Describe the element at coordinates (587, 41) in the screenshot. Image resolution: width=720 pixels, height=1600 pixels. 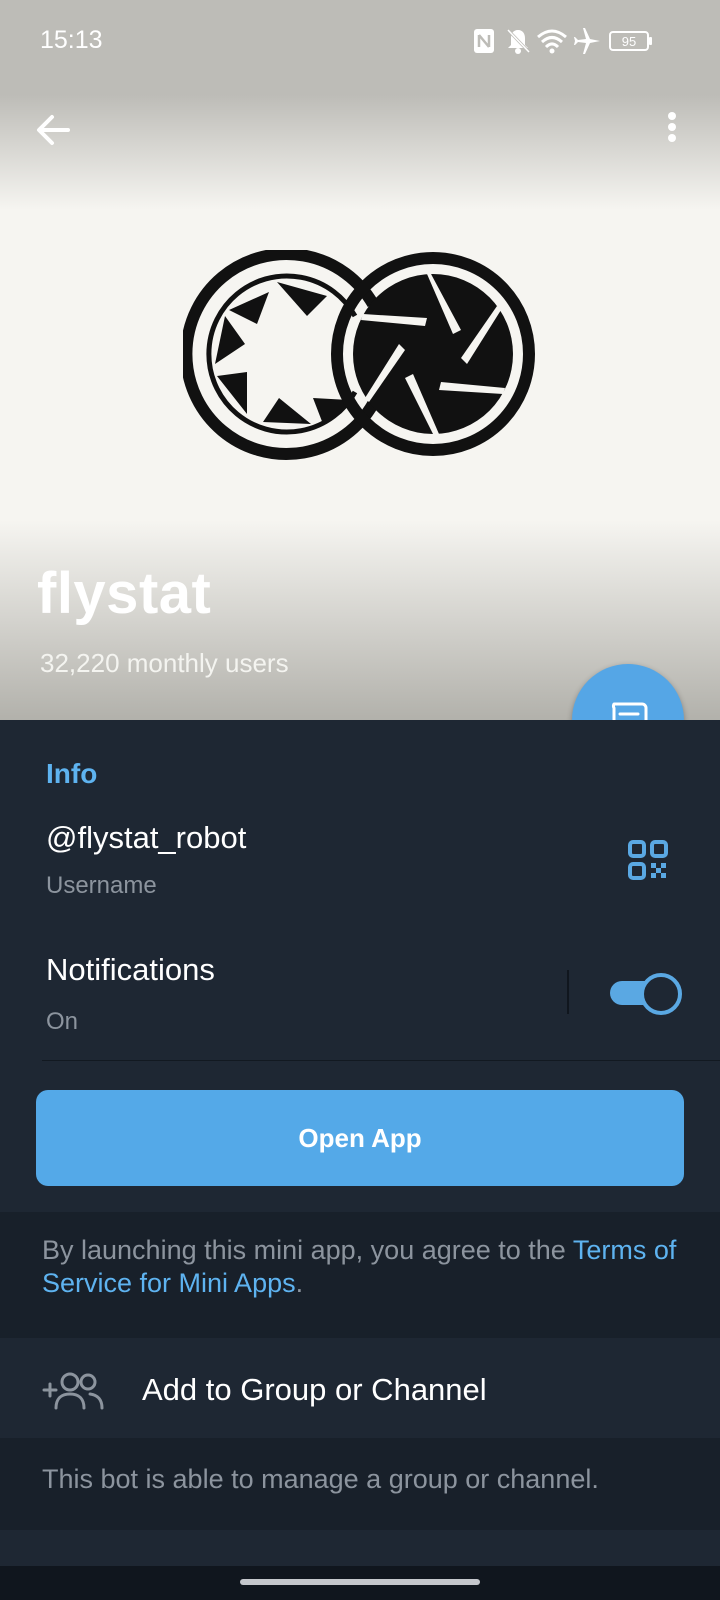
I see `airplane-icon` at that location.